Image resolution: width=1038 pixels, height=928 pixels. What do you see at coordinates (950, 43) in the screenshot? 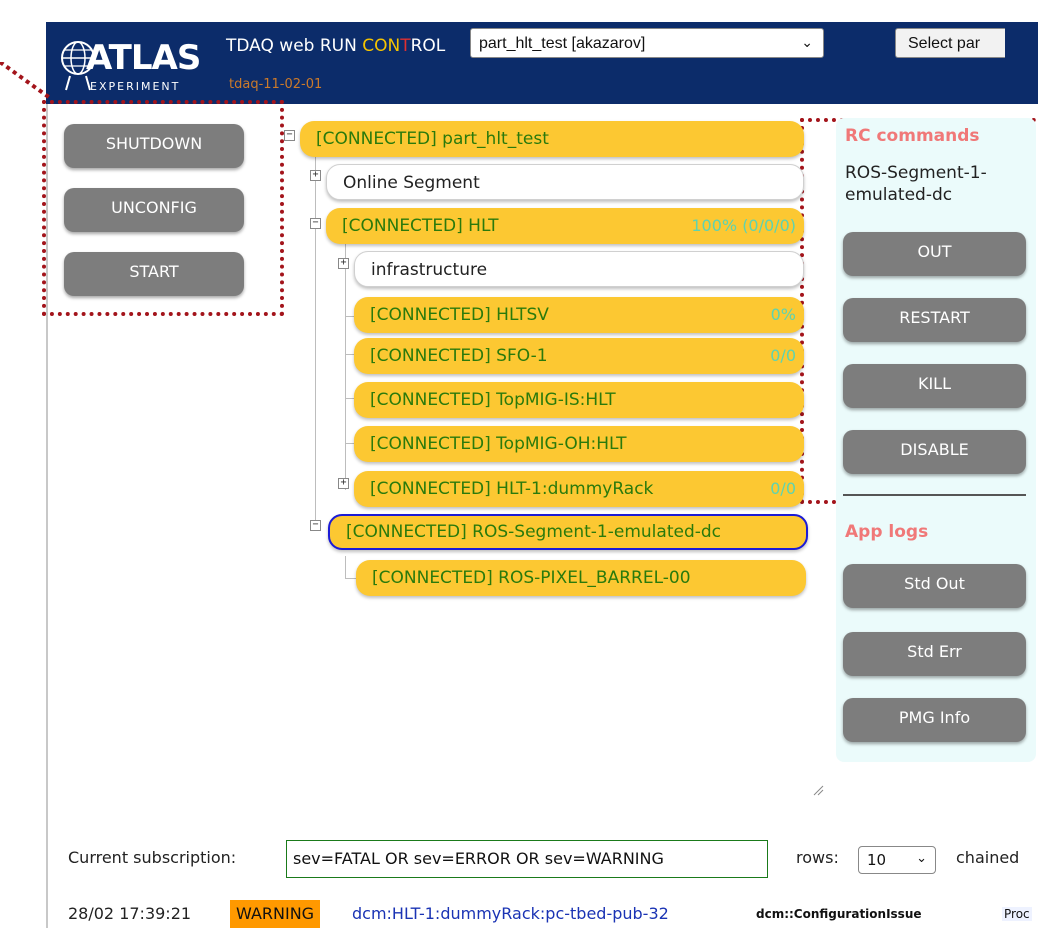
I see `select-partition-button: Select par` at bounding box center [950, 43].